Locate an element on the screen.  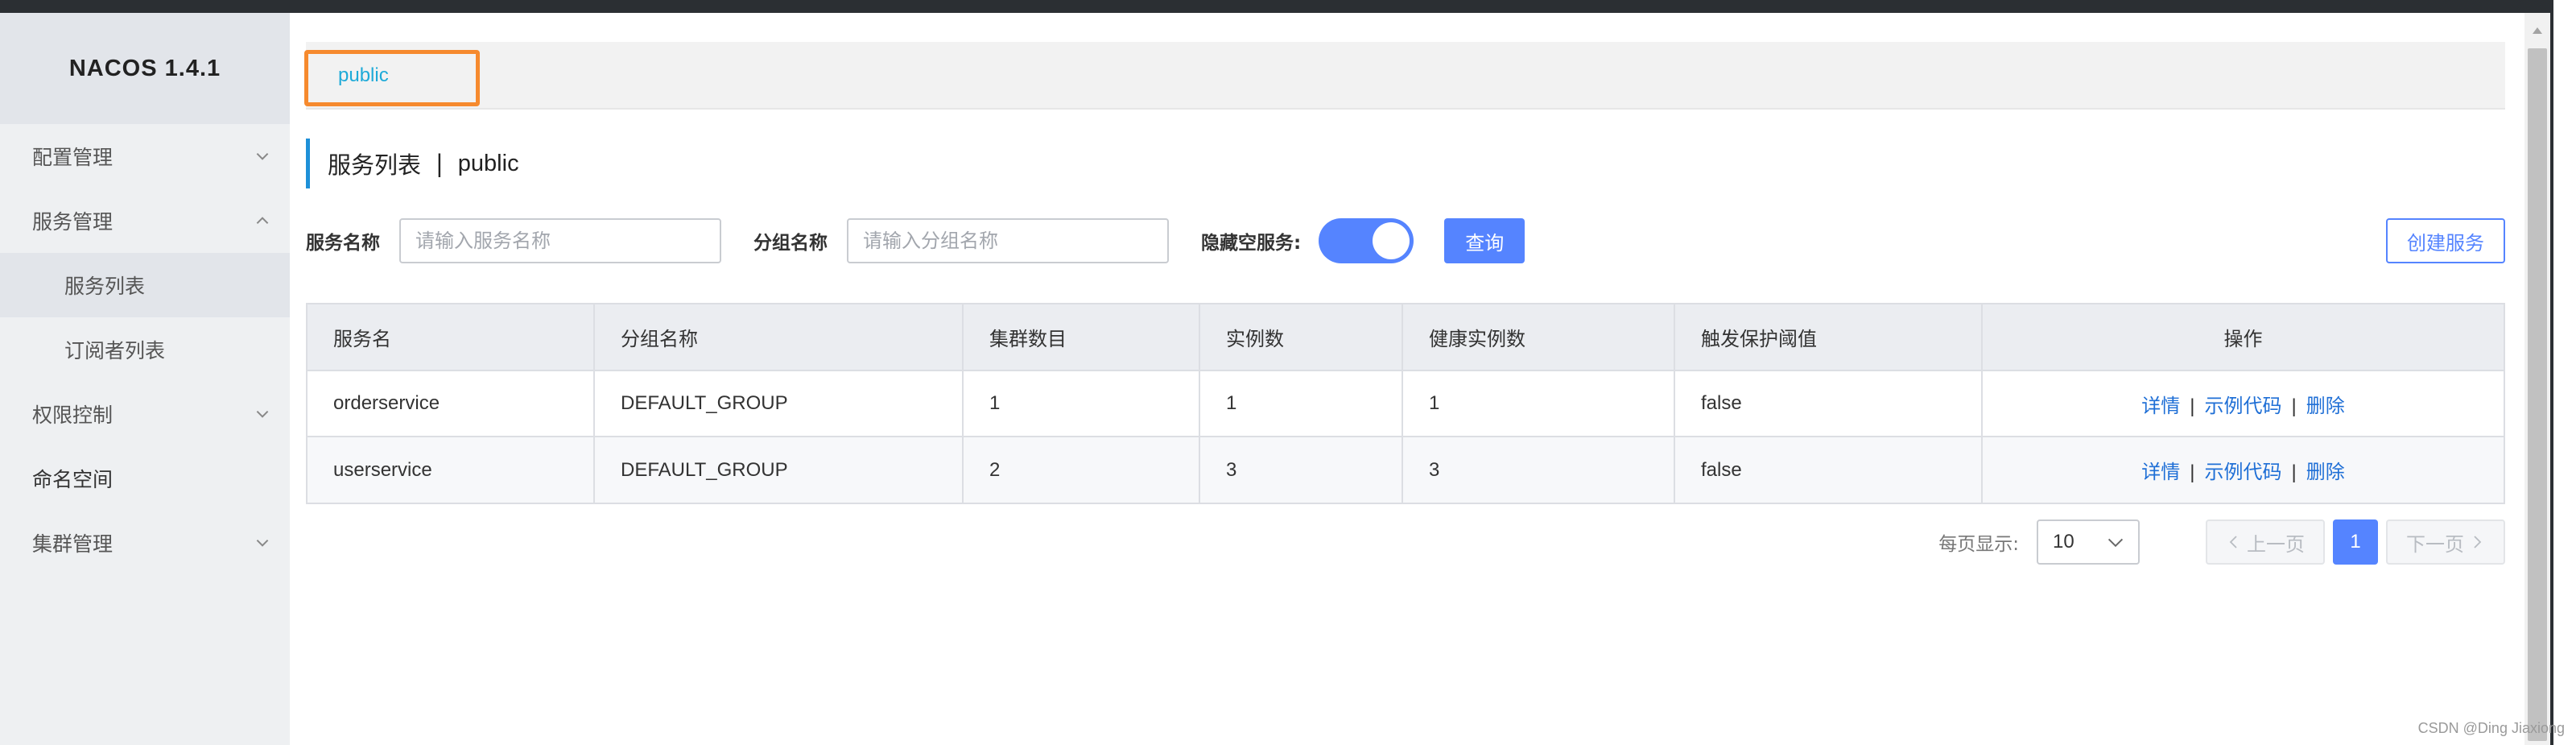
per-page-value: 10 is located at coordinates (2063, 542).